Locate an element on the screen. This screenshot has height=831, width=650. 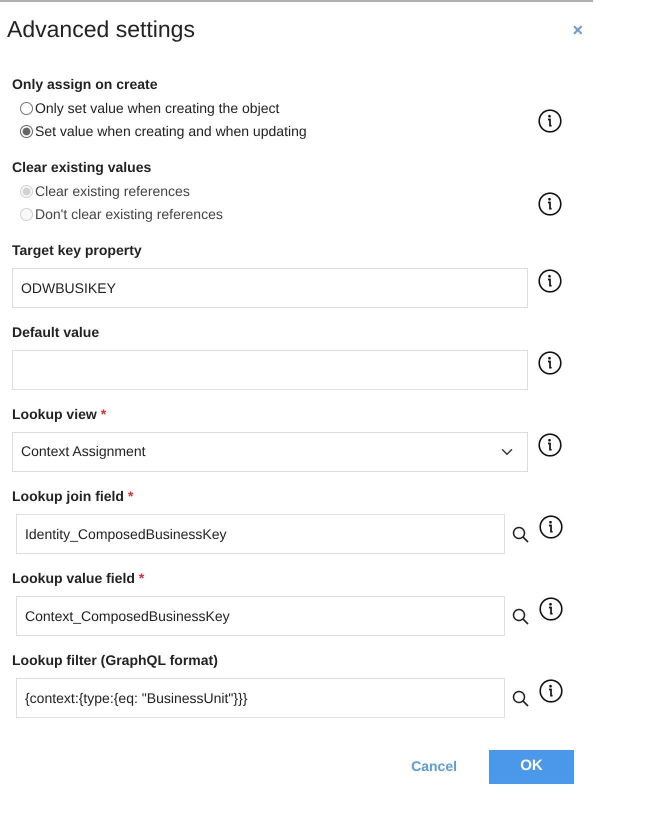
field-label: Lookup filter (GraphQL format) is located at coordinates (115, 660).